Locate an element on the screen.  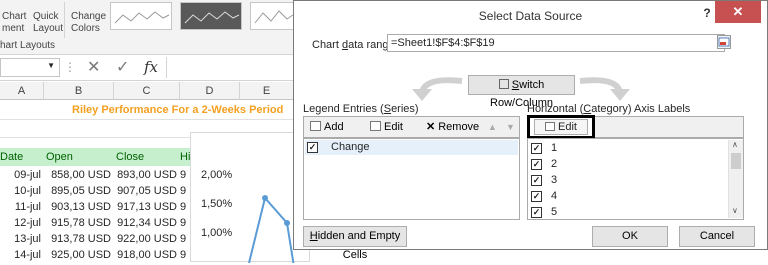
cancel-formula-icon: ✕ is located at coordinates (93, 67).